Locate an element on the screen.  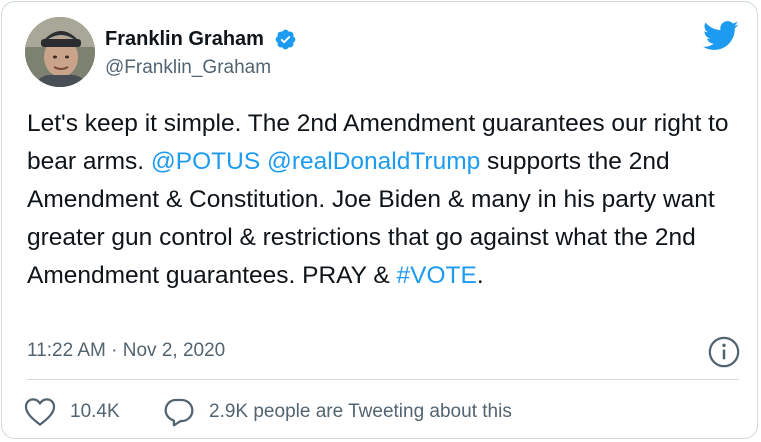
heart-icon is located at coordinates (40, 412).